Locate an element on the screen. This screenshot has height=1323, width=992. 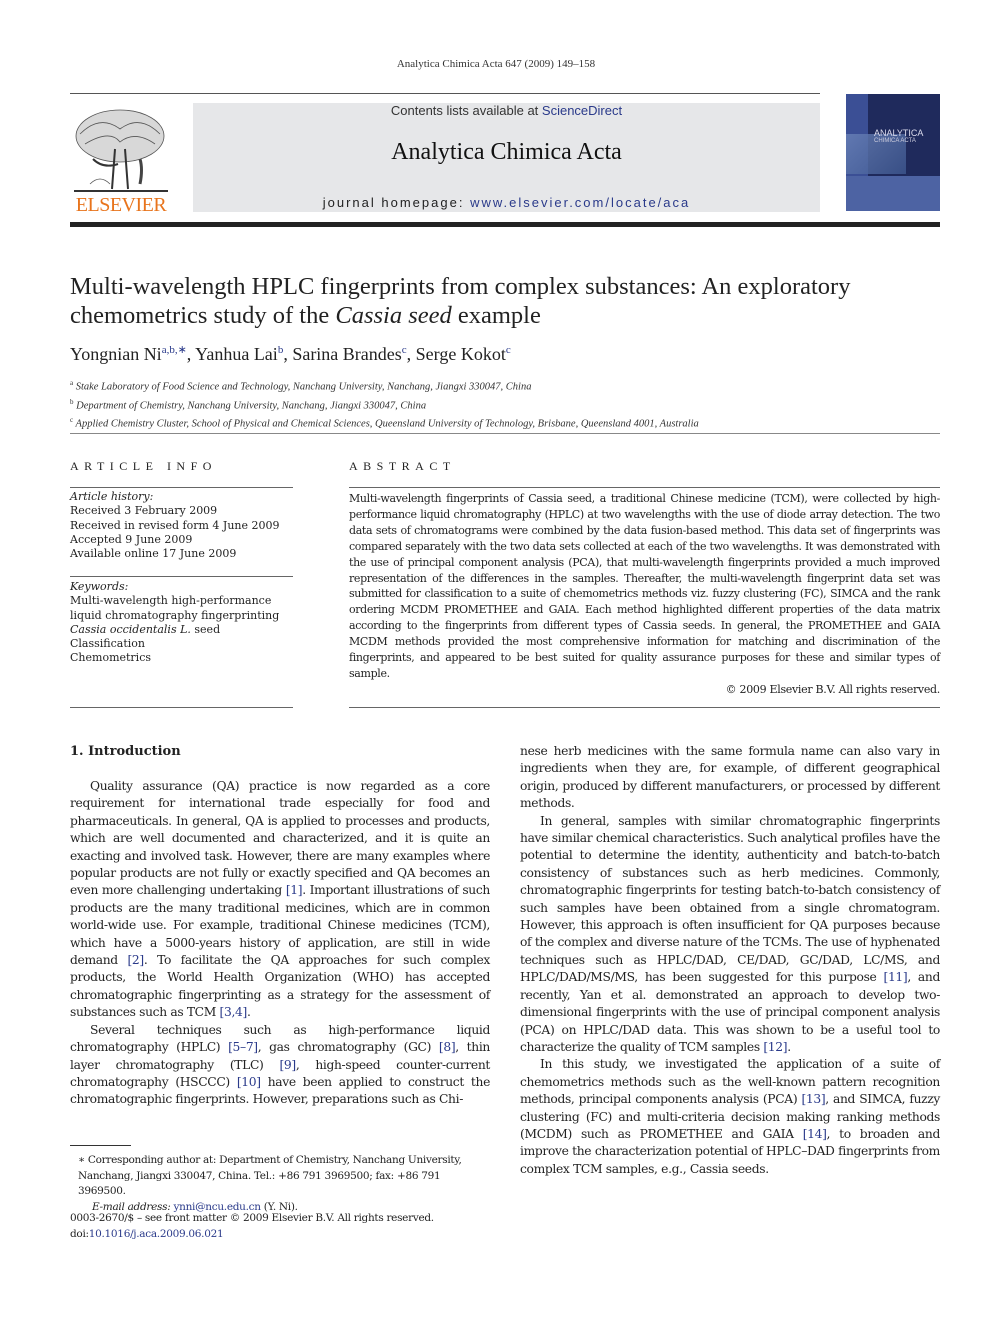
keyword-item: Classification is located at coordinates (181, 644).